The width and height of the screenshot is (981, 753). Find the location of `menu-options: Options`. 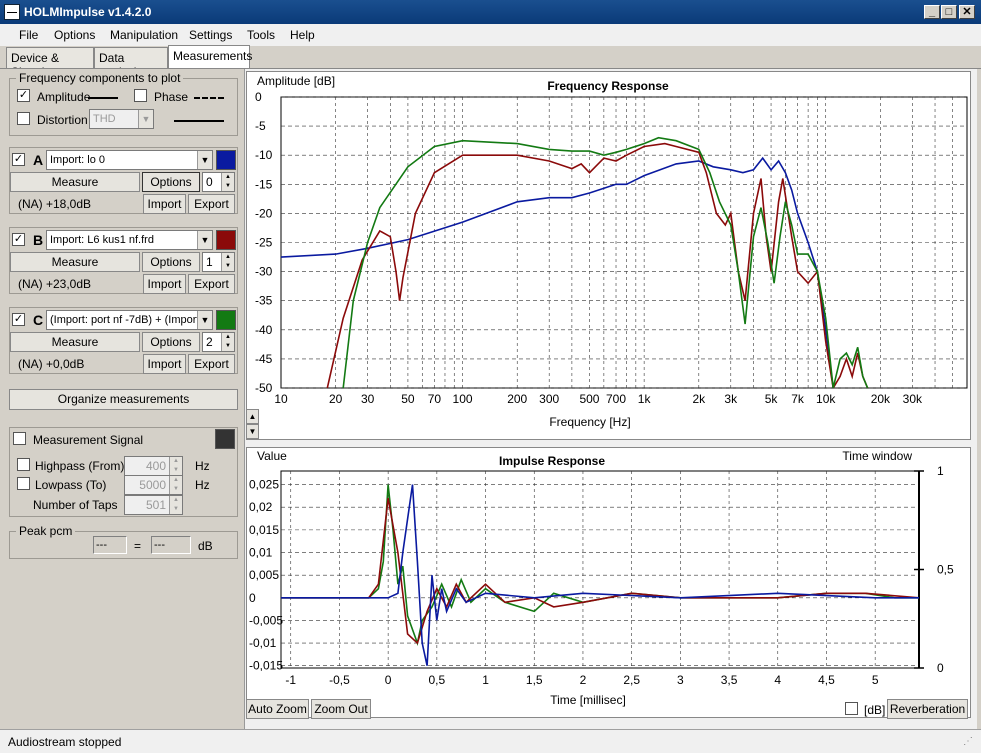

menu-options: Options is located at coordinates (74, 35).